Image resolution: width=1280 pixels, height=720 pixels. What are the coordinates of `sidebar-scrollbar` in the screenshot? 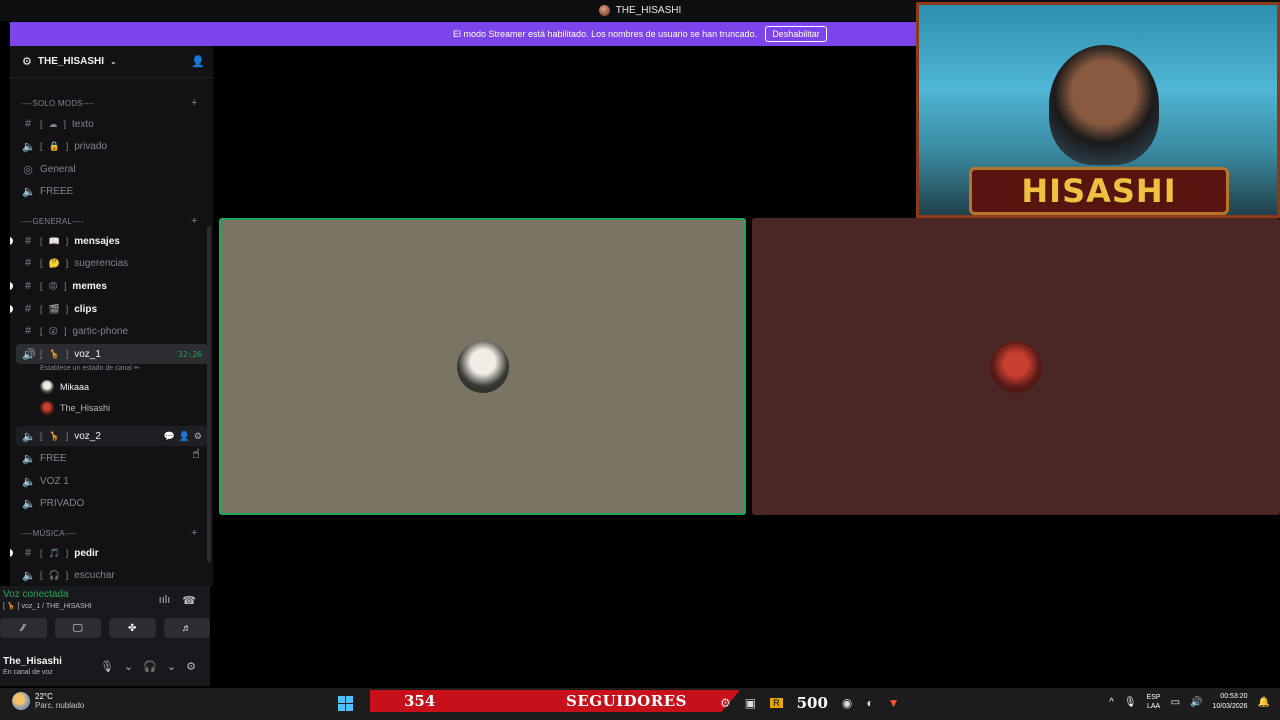 It's located at (209, 394).